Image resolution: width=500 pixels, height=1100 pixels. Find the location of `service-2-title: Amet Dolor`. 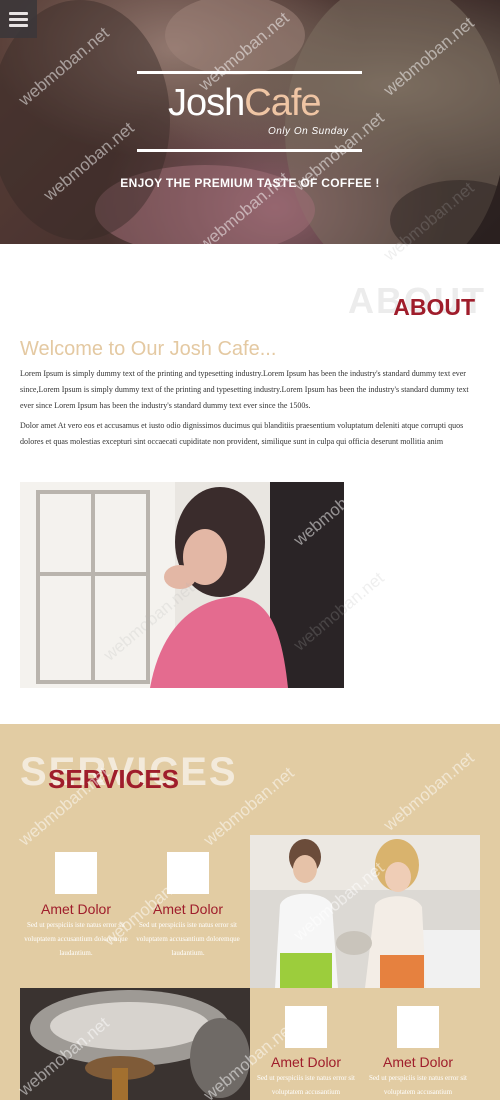

service-2-title: Amet Dolor is located at coordinates (188, 909).